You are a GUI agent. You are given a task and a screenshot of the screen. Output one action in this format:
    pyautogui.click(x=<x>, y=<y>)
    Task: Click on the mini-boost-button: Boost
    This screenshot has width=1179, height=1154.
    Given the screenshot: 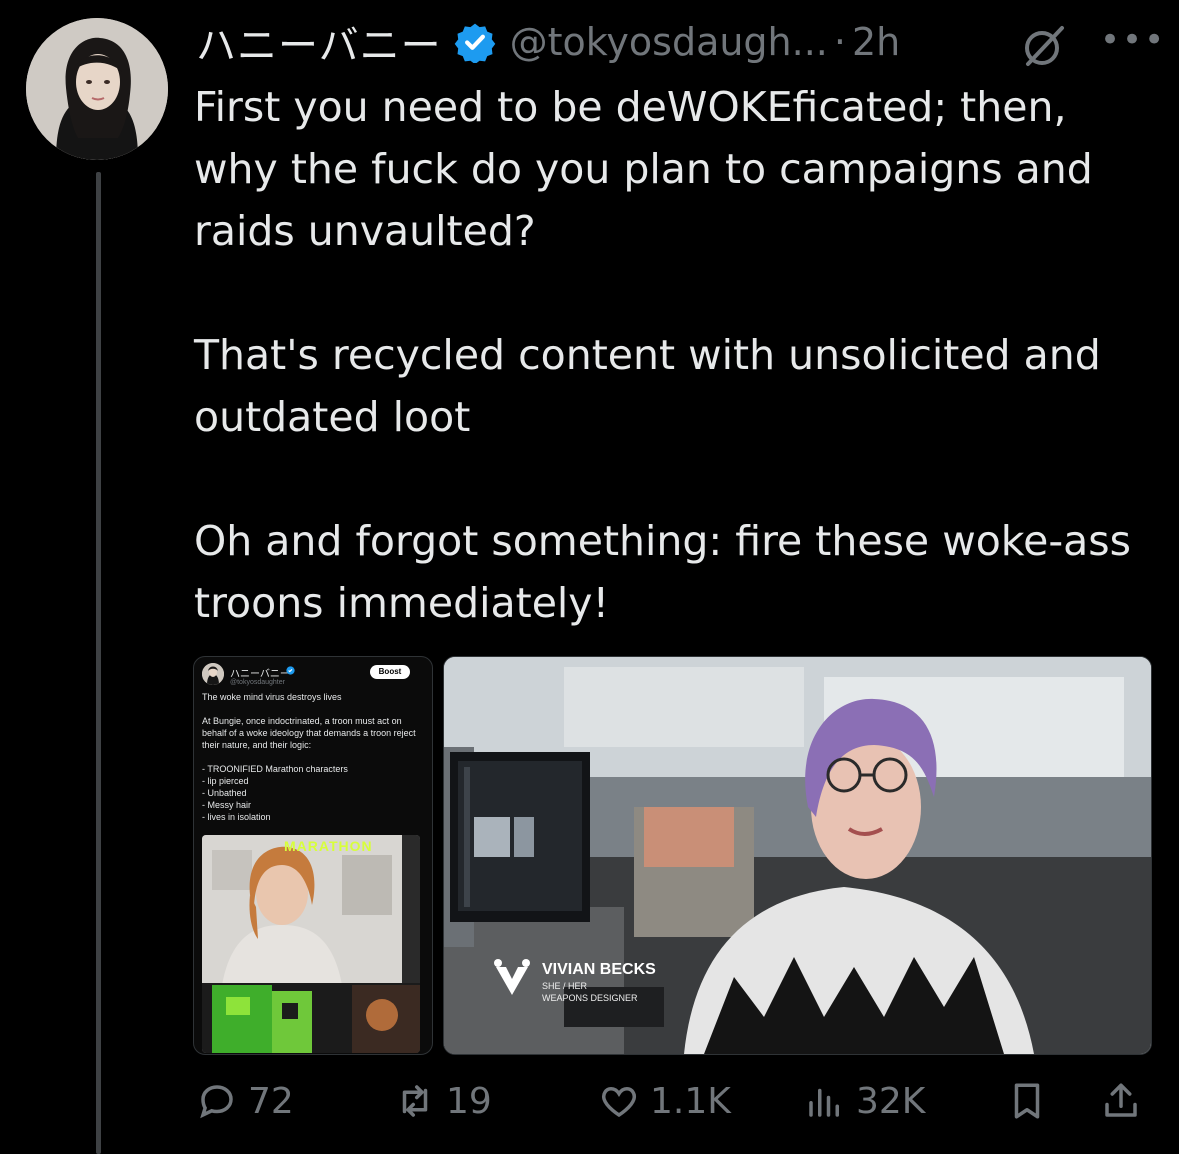 What is the action you would take?
    pyautogui.click(x=390, y=672)
    